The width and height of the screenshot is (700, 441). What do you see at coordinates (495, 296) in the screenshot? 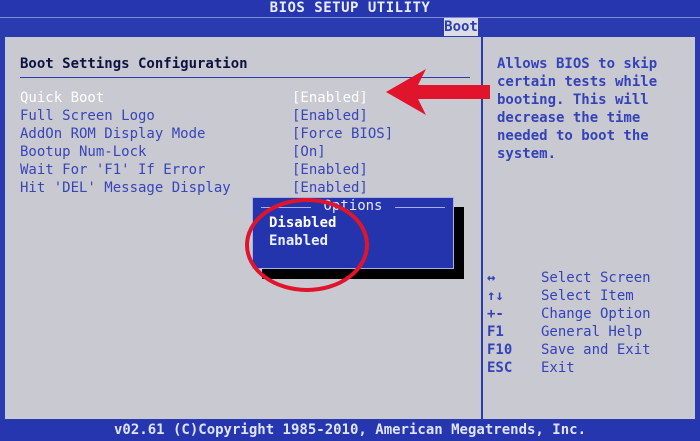
I see `key-name: ↑↓` at bounding box center [495, 296].